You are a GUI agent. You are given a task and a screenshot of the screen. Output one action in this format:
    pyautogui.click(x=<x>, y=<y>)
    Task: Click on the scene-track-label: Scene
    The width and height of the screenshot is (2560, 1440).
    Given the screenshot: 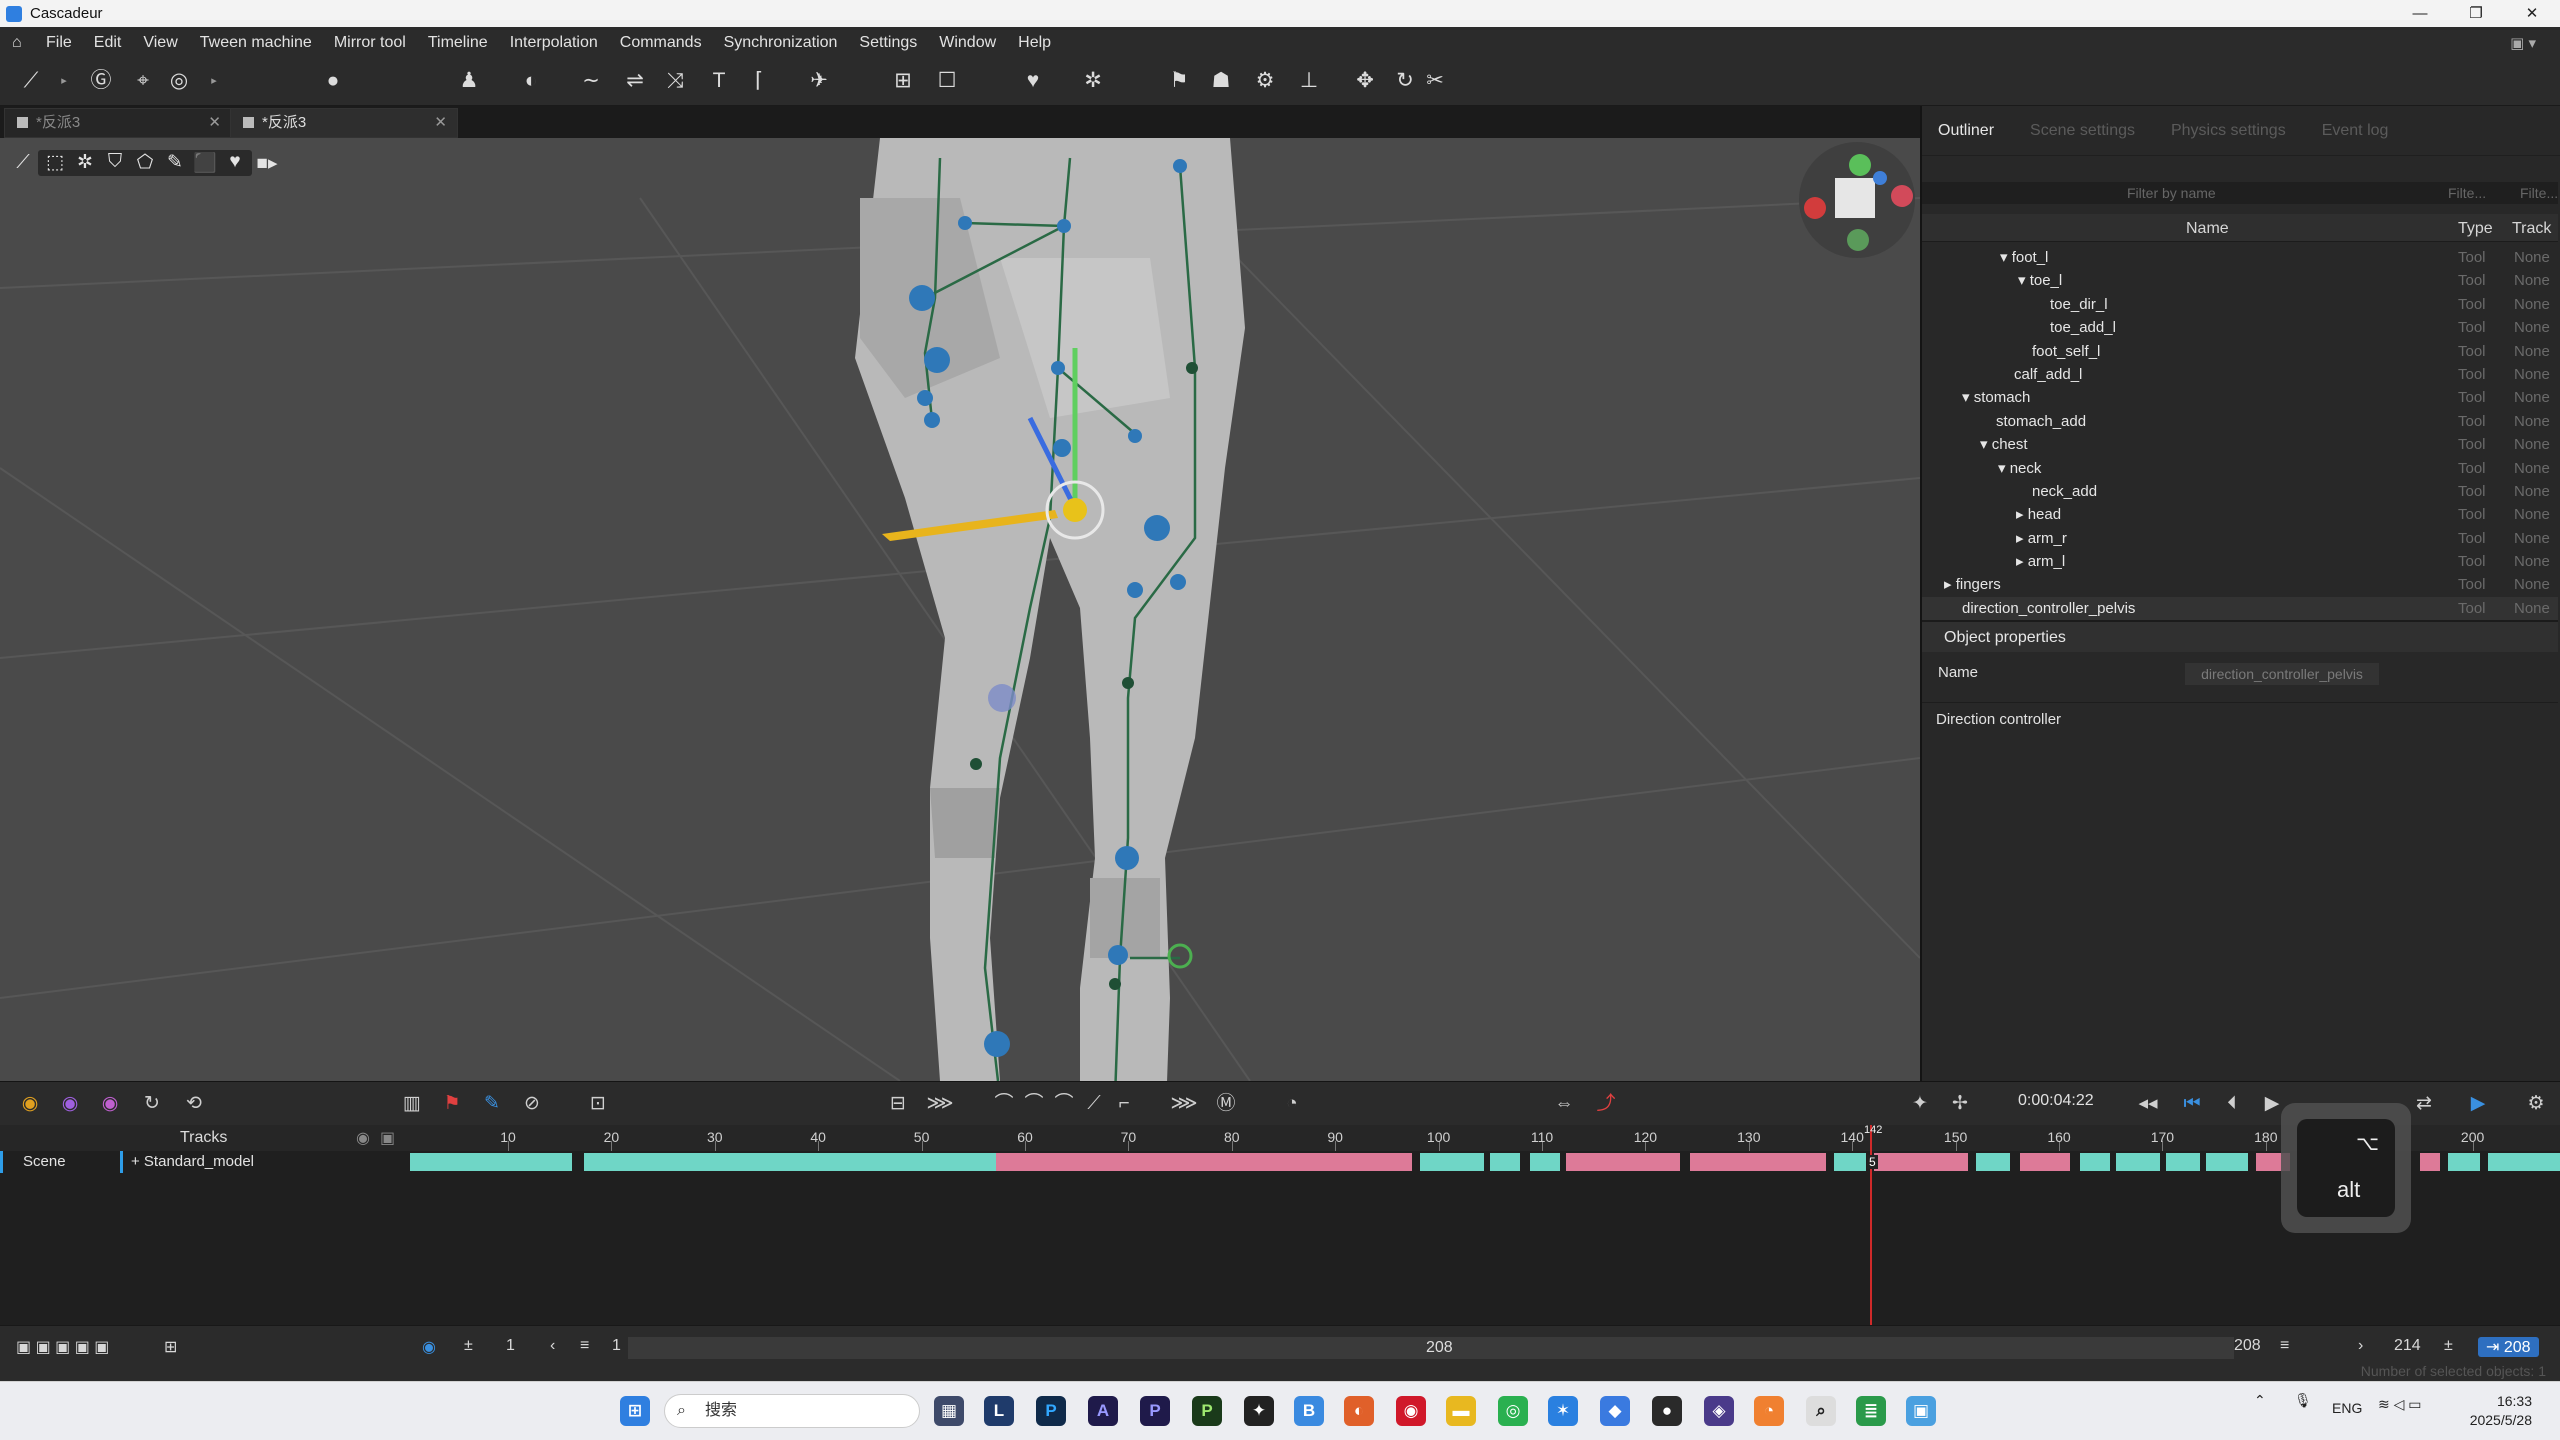 What is the action you would take?
    pyautogui.click(x=60, y=1162)
    